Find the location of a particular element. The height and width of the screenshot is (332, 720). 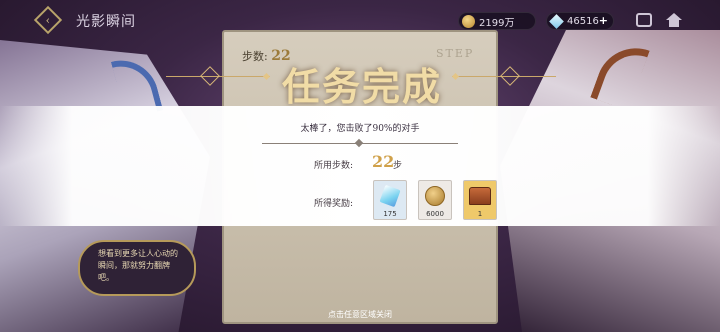

gem-amount: 46516 is located at coordinates (583, 21).